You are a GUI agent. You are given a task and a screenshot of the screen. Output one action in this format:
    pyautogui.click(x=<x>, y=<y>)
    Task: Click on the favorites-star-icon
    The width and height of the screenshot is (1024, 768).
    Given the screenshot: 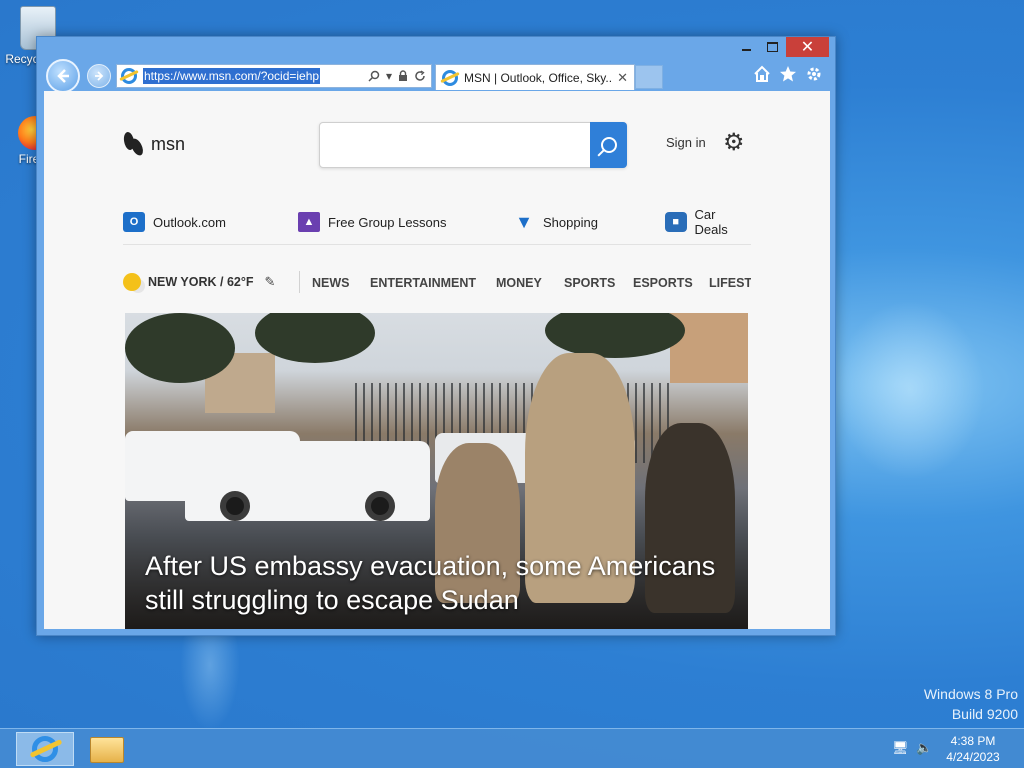 What is the action you would take?
    pyautogui.click(x=788, y=74)
    